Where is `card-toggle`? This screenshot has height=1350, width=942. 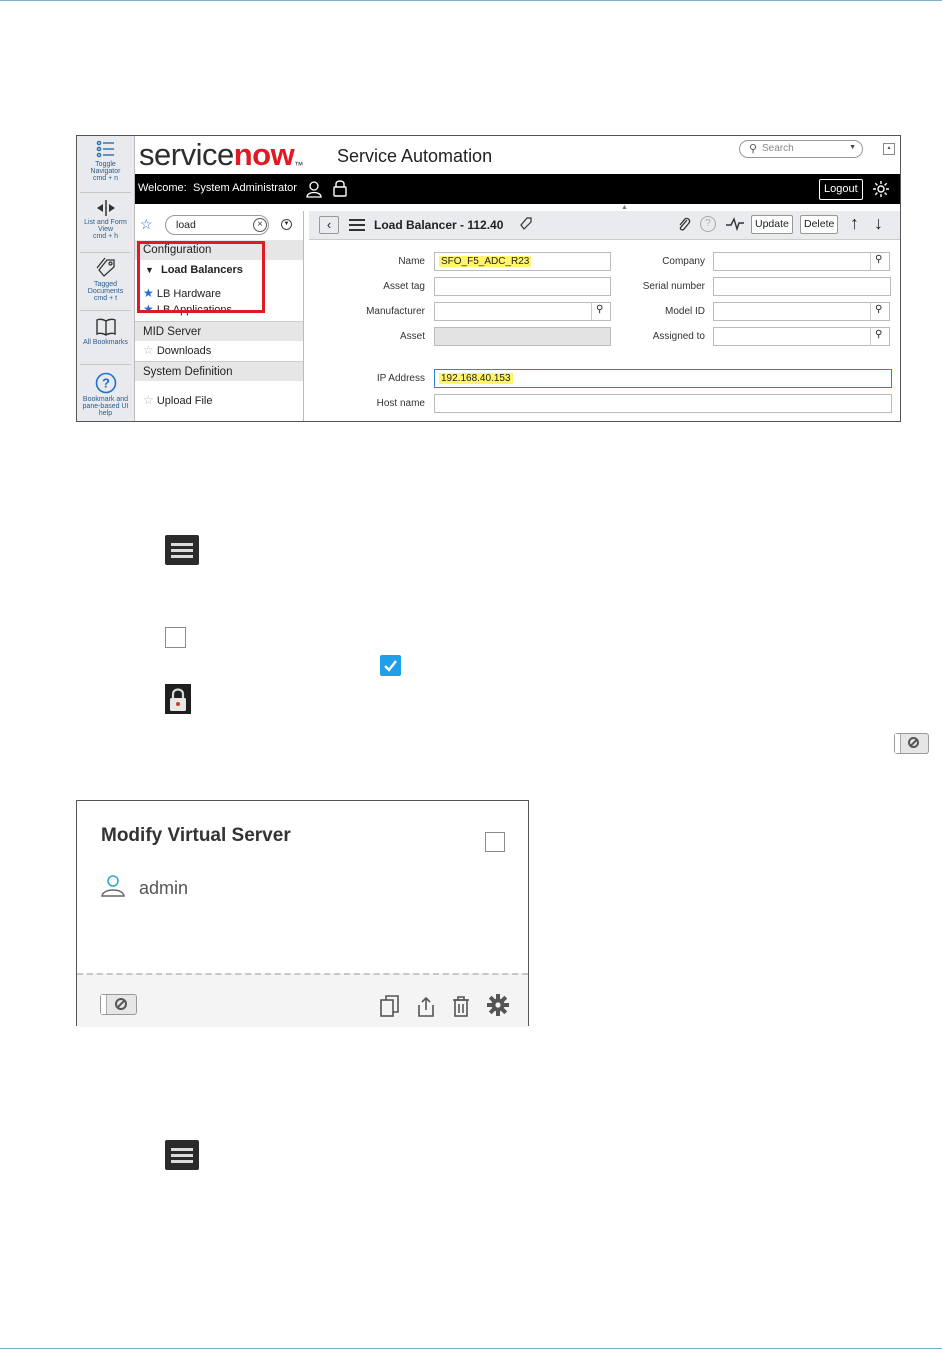
card-toggle is located at coordinates (118, 1004).